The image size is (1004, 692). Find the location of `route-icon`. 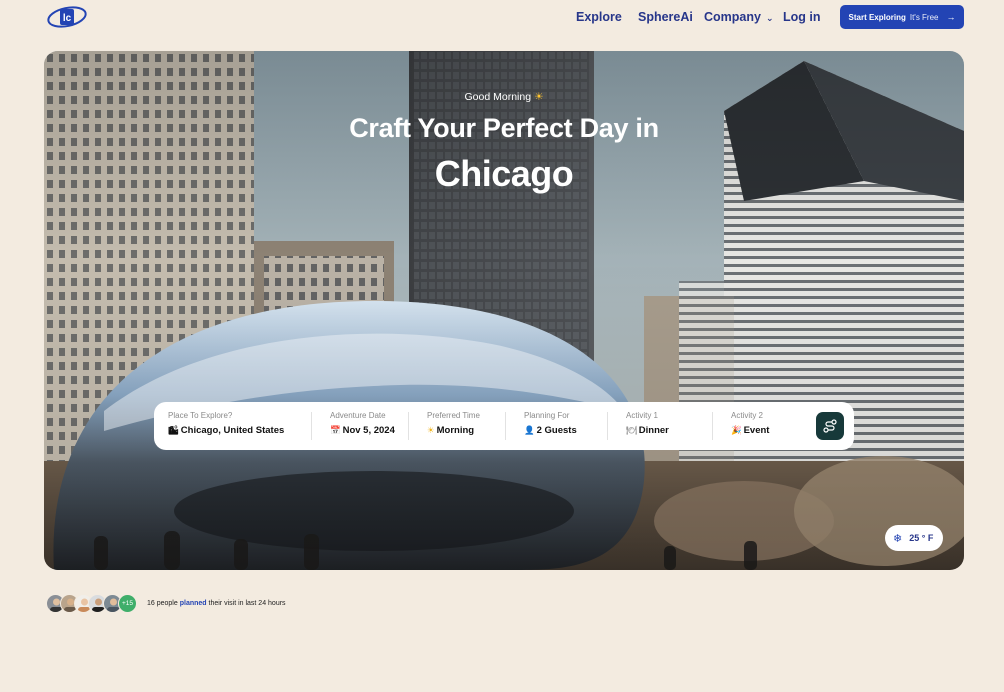

route-icon is located at coordinates (830, 426).